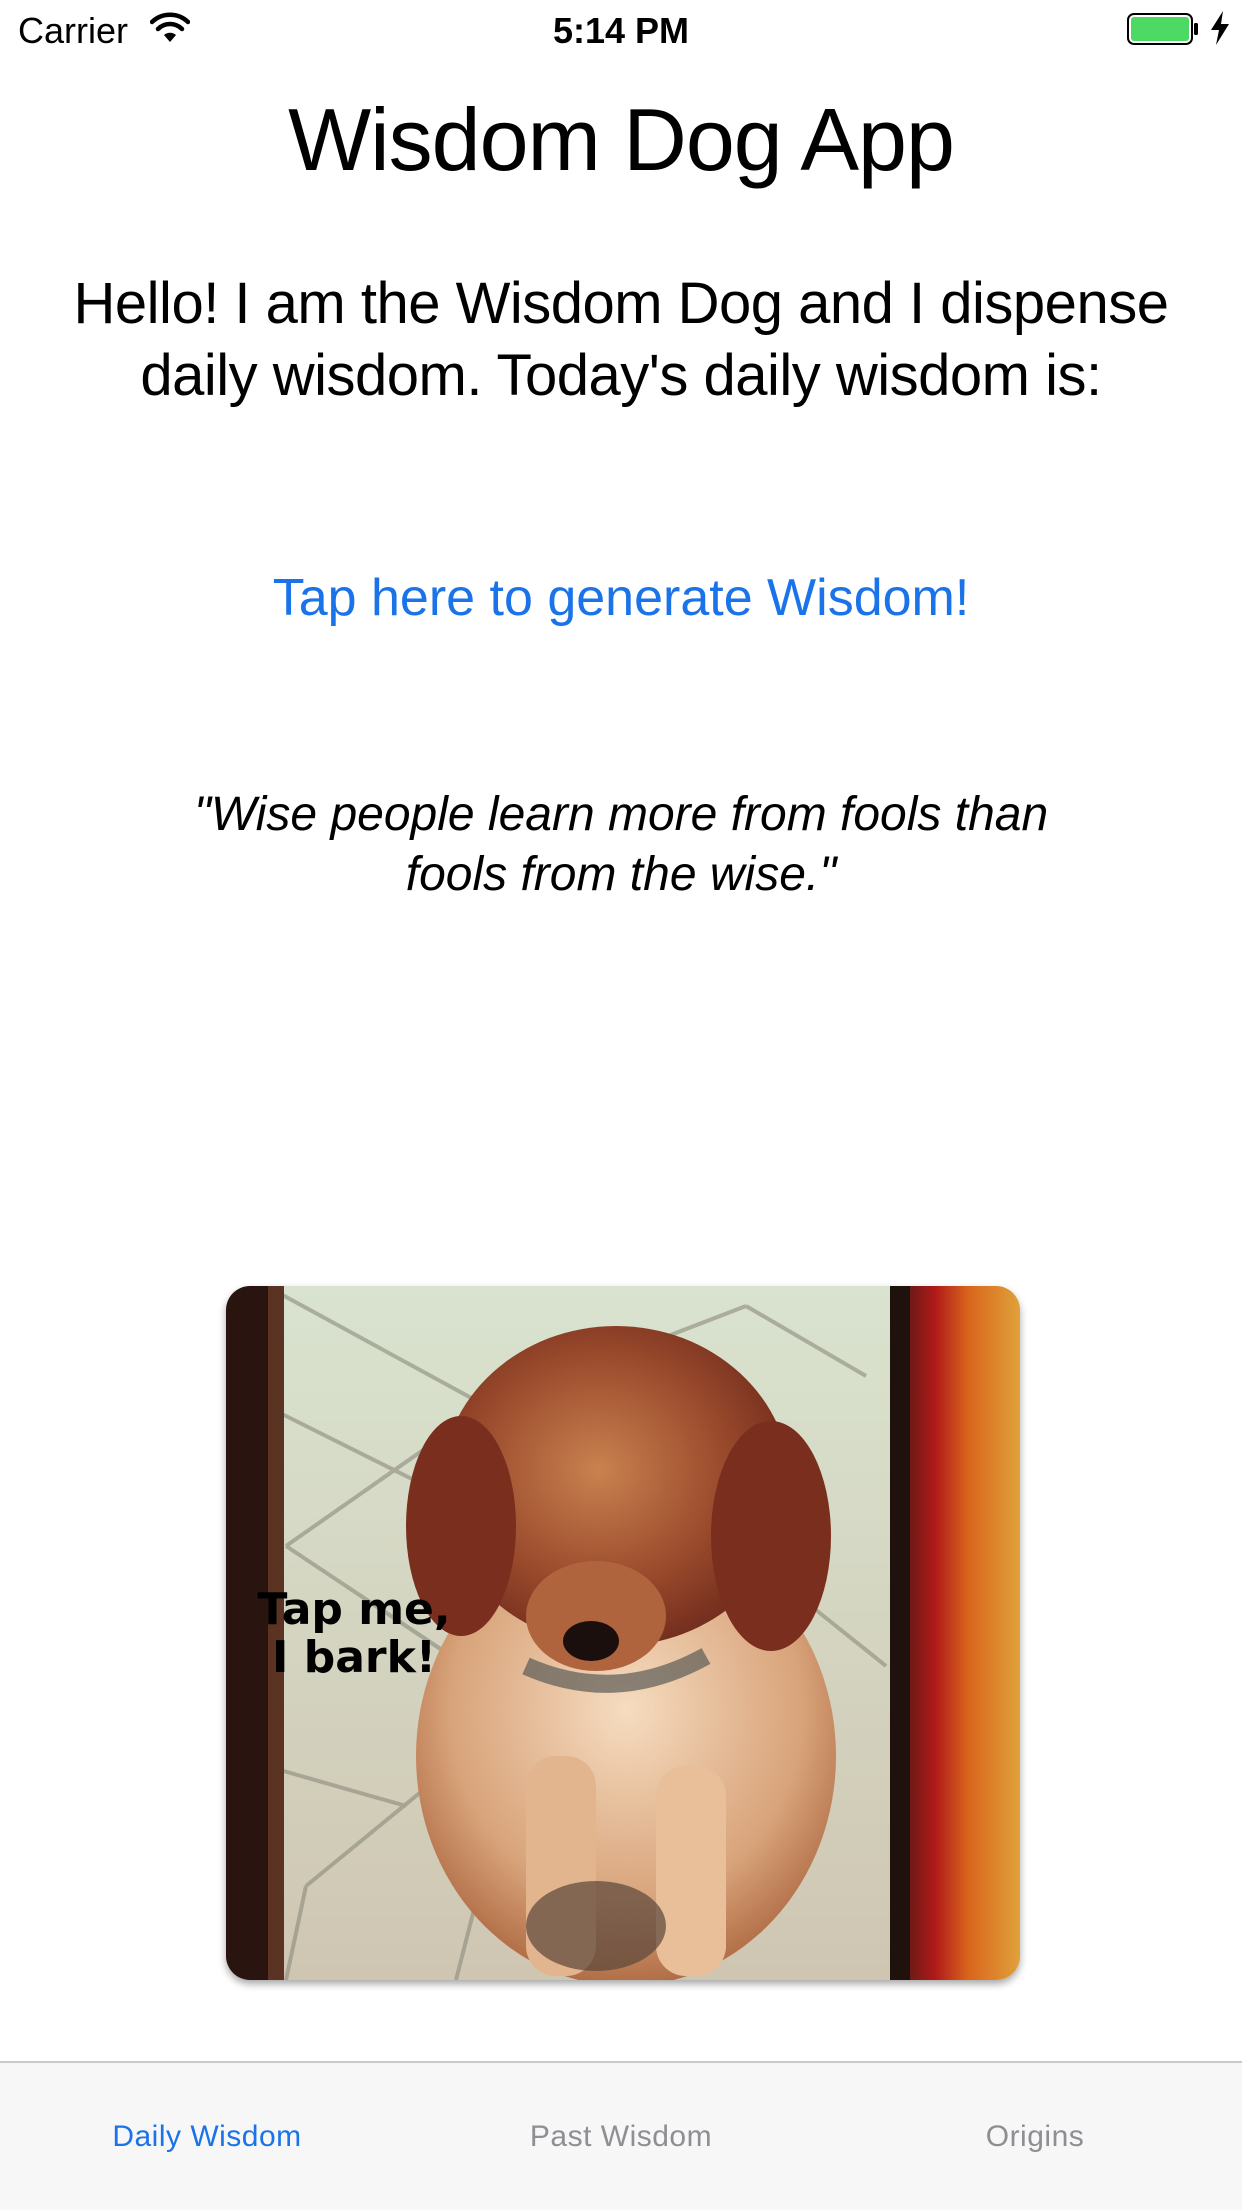 The height and width of the screenshot is (2210, 1242). I want to click on charging-bolt-icon, so click(1220, 28).